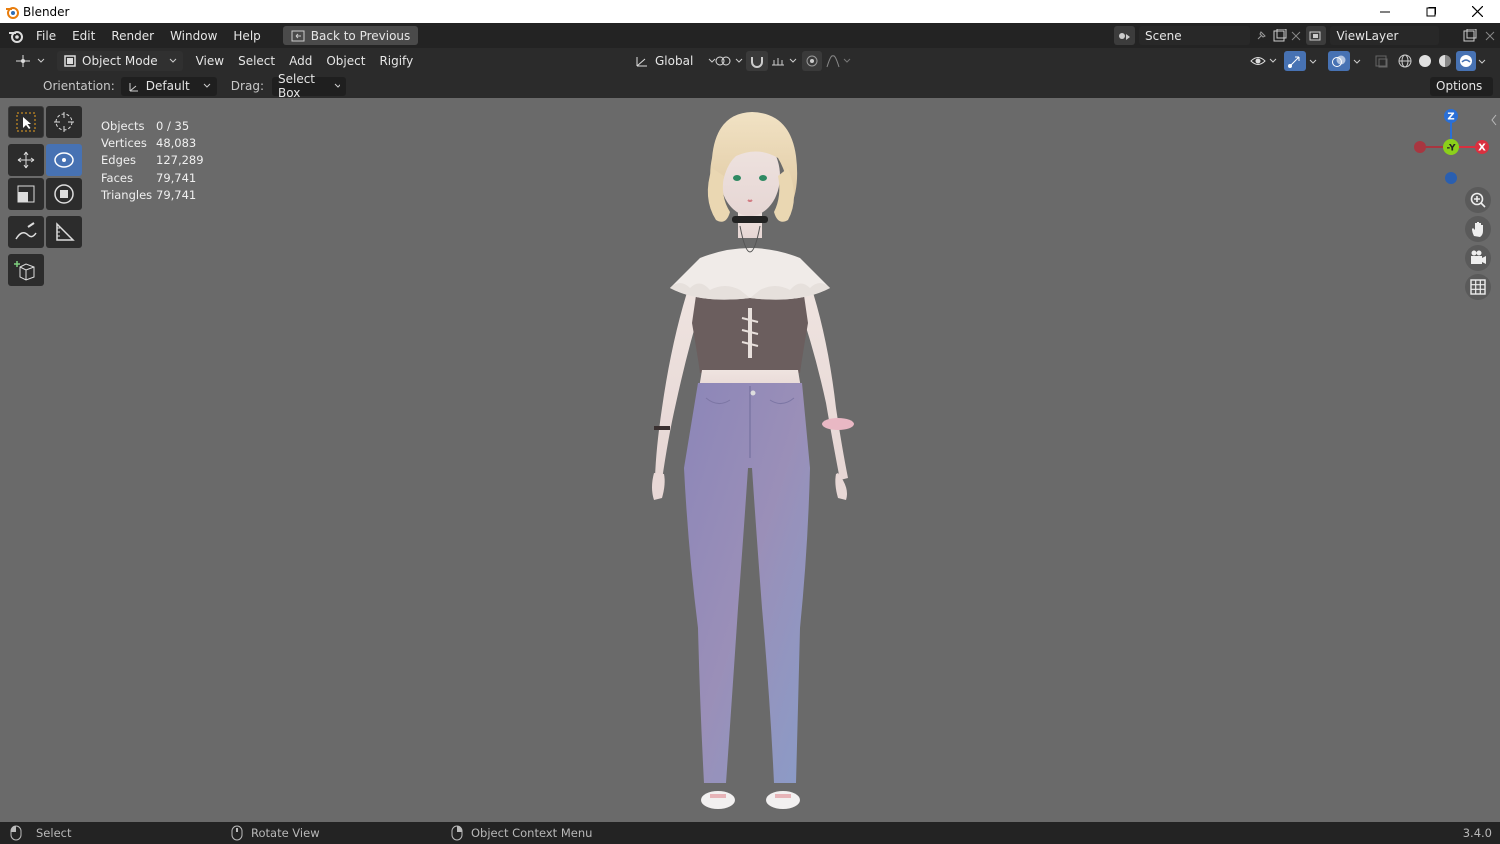 The image size is (1500, 844). I want to click on camera-view-button, so click(1478, 258).